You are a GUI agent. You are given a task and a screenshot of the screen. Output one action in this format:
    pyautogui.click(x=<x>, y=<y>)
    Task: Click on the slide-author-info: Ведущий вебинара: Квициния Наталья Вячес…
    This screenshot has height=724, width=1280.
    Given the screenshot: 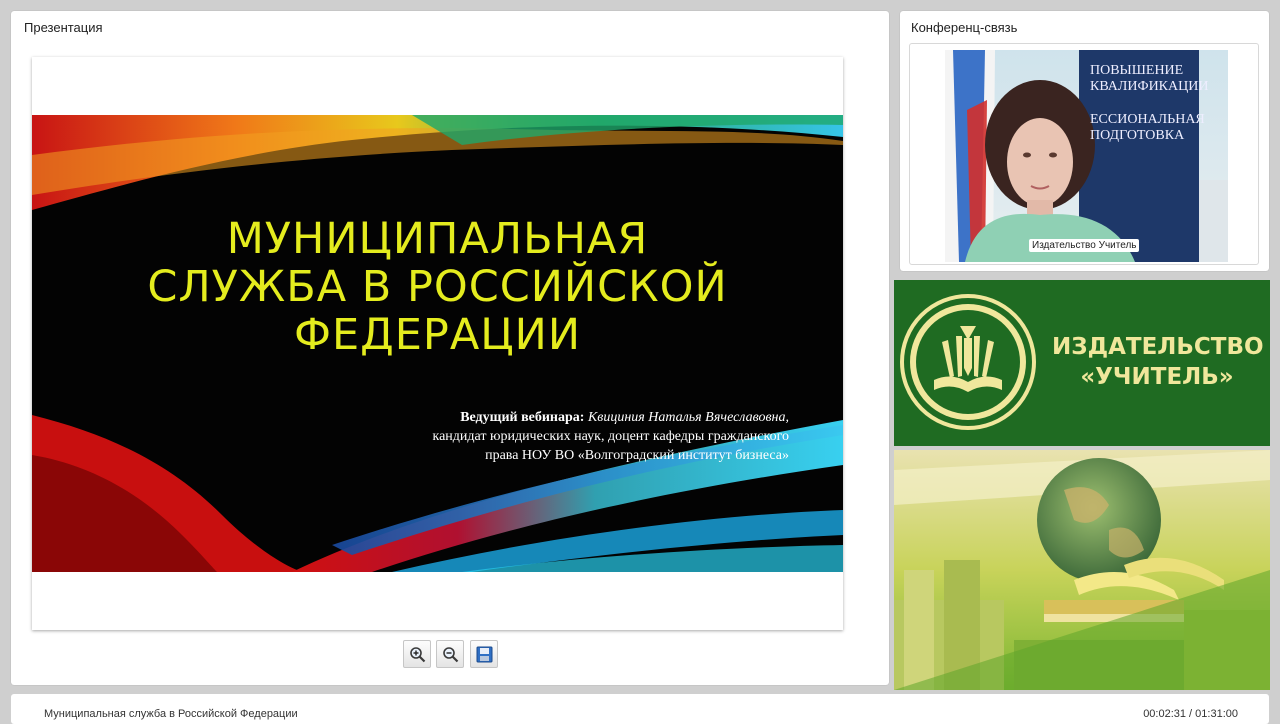 What is the action you would take?
    pyautogui.click(x=559, y=436)
    